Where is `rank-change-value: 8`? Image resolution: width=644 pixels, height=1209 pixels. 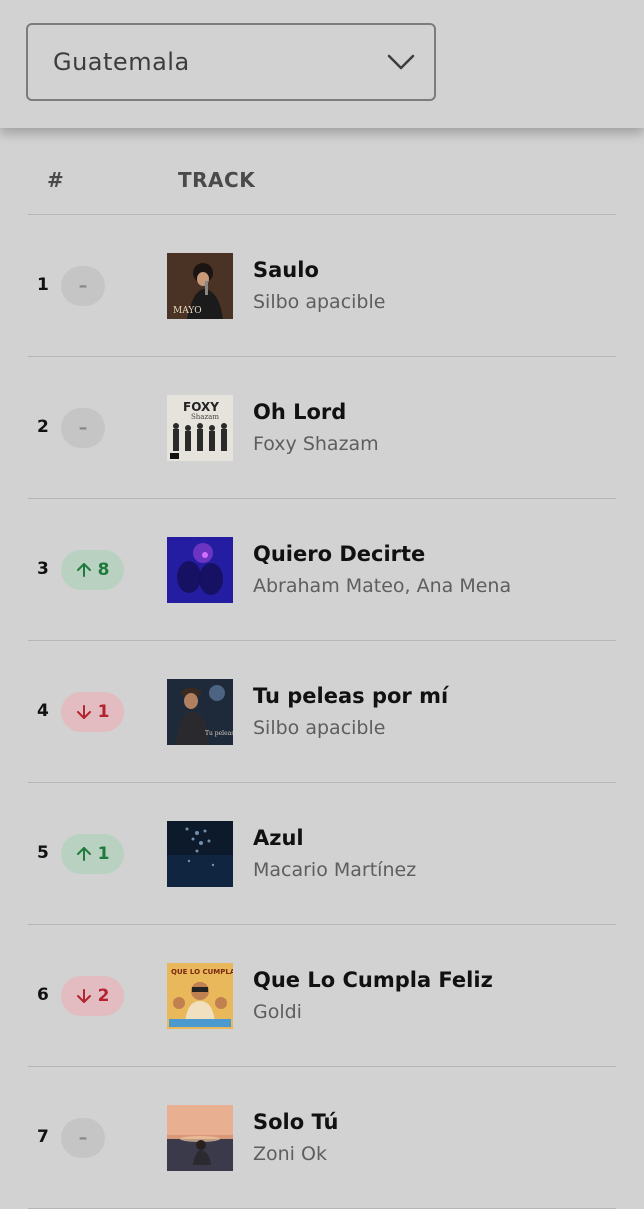 rank-change-value: 8 is located at coordinates (103, 570).